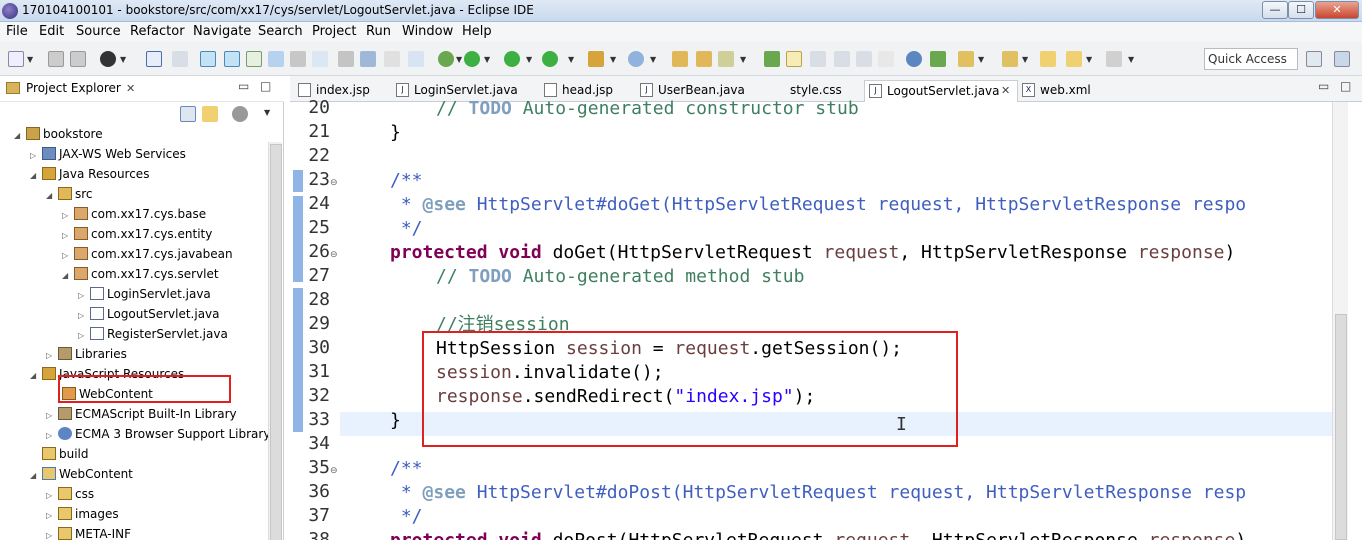 Image resolution: width=1362 pixels, height=540 pixels. Describe the element at coordinates (1275, 10) in the screenshot. I see `minimize-button: —` at that location.